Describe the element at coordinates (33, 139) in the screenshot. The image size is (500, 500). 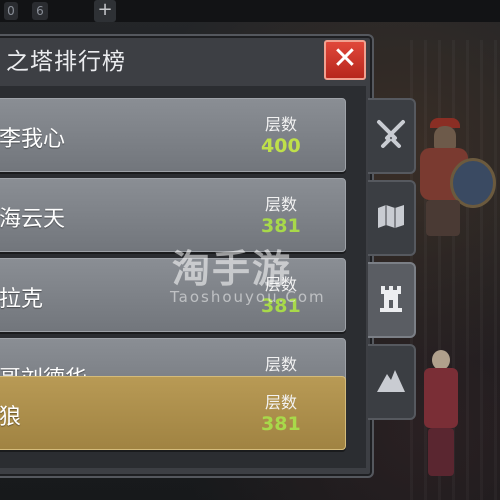
I see `player-name: 李我心` at that location.